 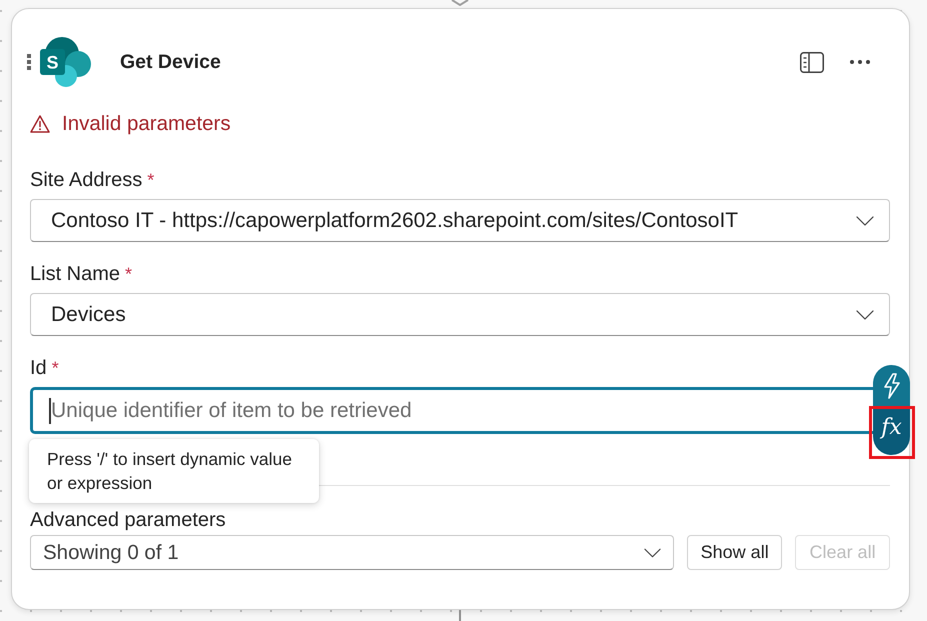 I want to click on field-label: Site Address, so click(x=86, y=180).